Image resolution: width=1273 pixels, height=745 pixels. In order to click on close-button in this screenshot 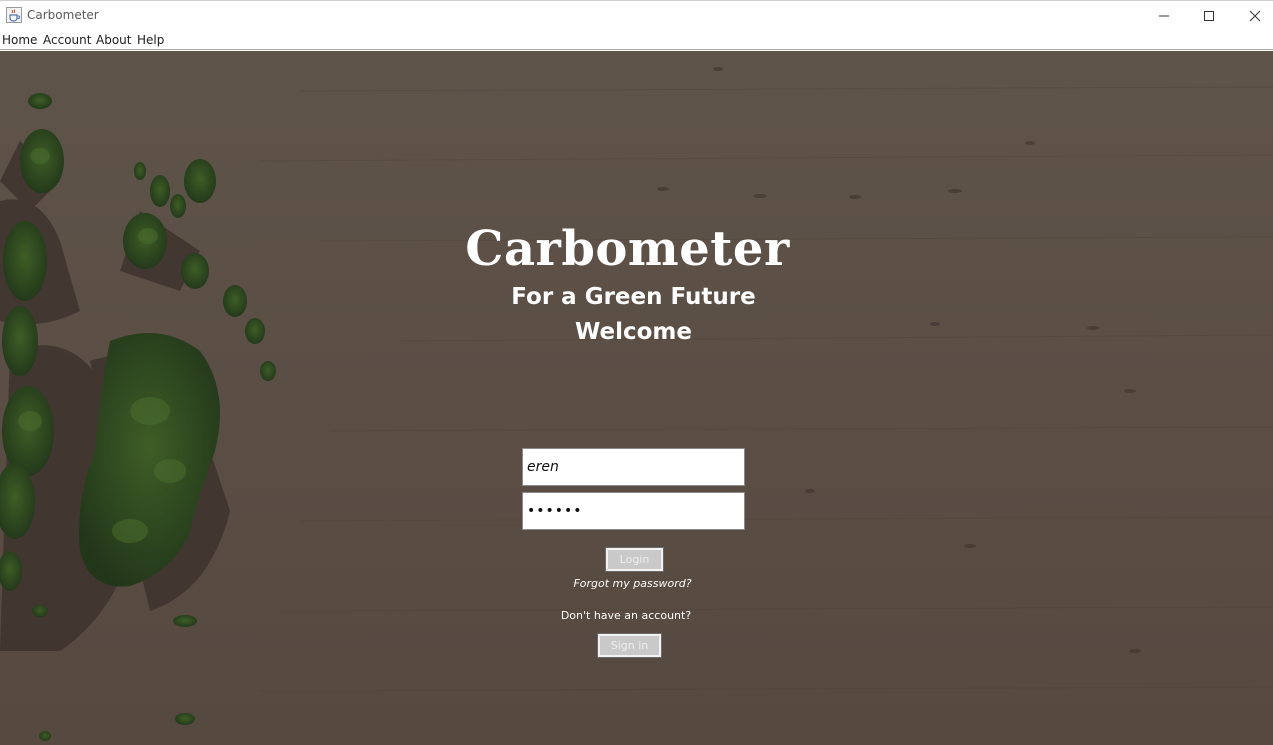, I will do `click(1252, 16)`.